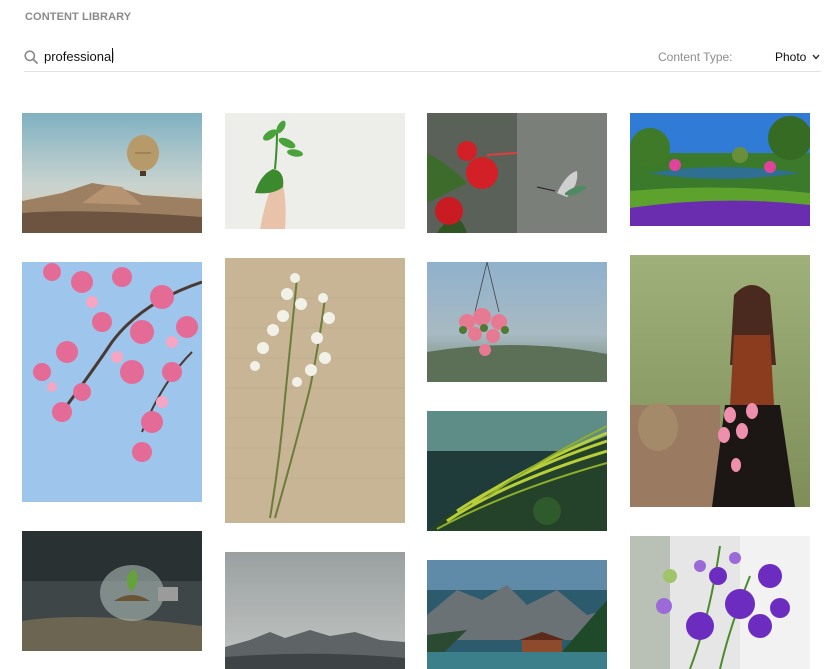  Describe the element at coordinates (720, 169) in the screenshot. I see `photo-tile-garden-lake` at that location.